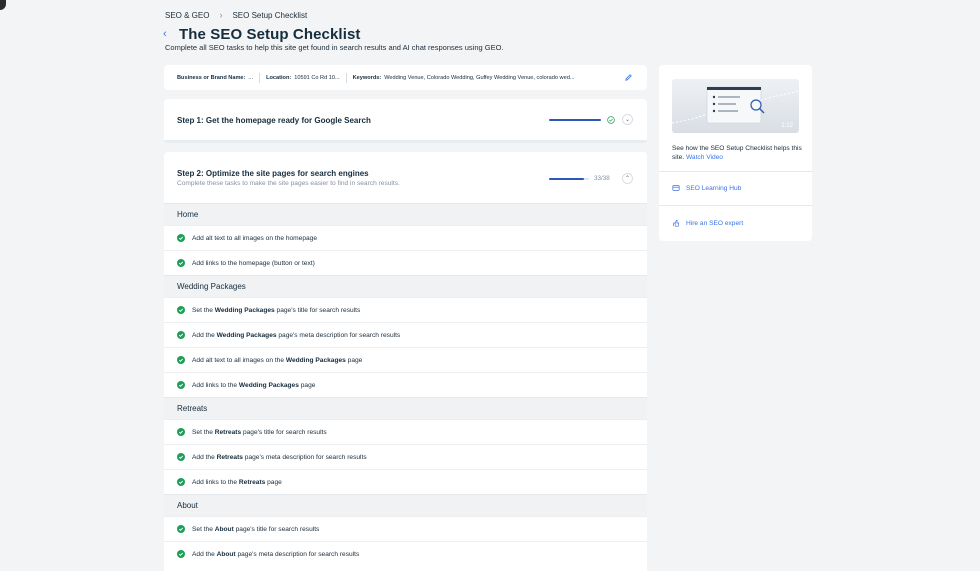 This screenshot has width=980, height=571. I want to click on task-text: Add alt text to all images on the, so click(239, 360).